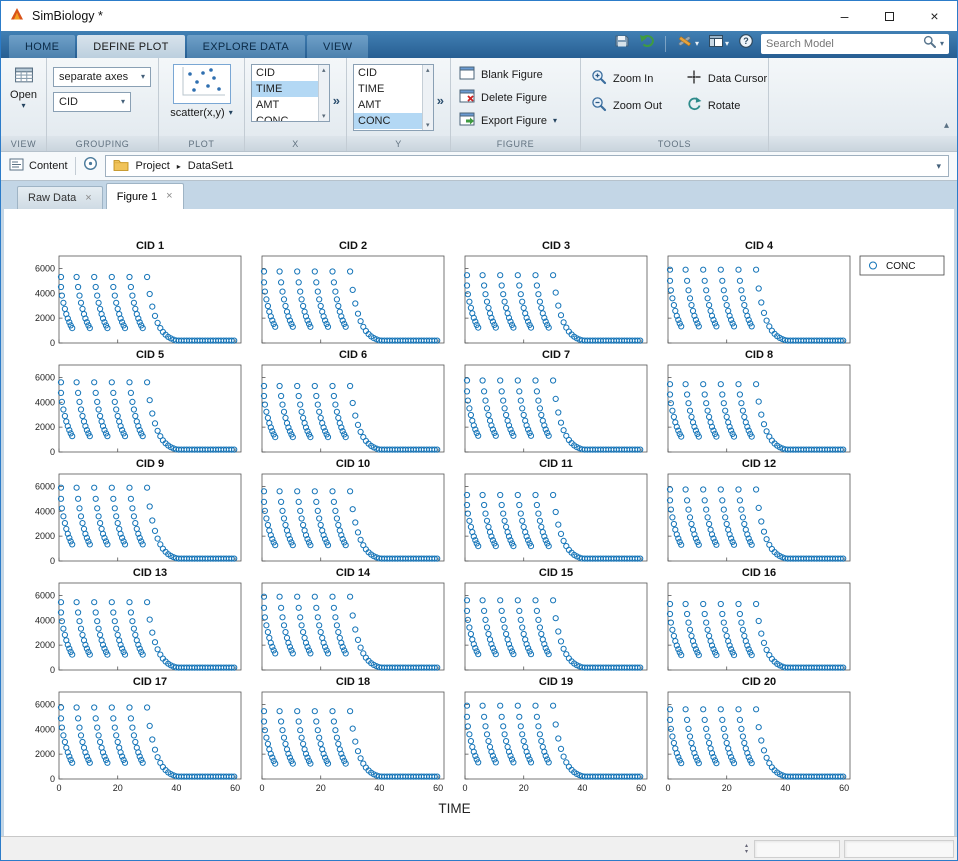 The width and height of the screenshot is (958, 861). Describe the element at coordinates (665, 43) in the screenshot. I see `toolbar-divider` at that location.